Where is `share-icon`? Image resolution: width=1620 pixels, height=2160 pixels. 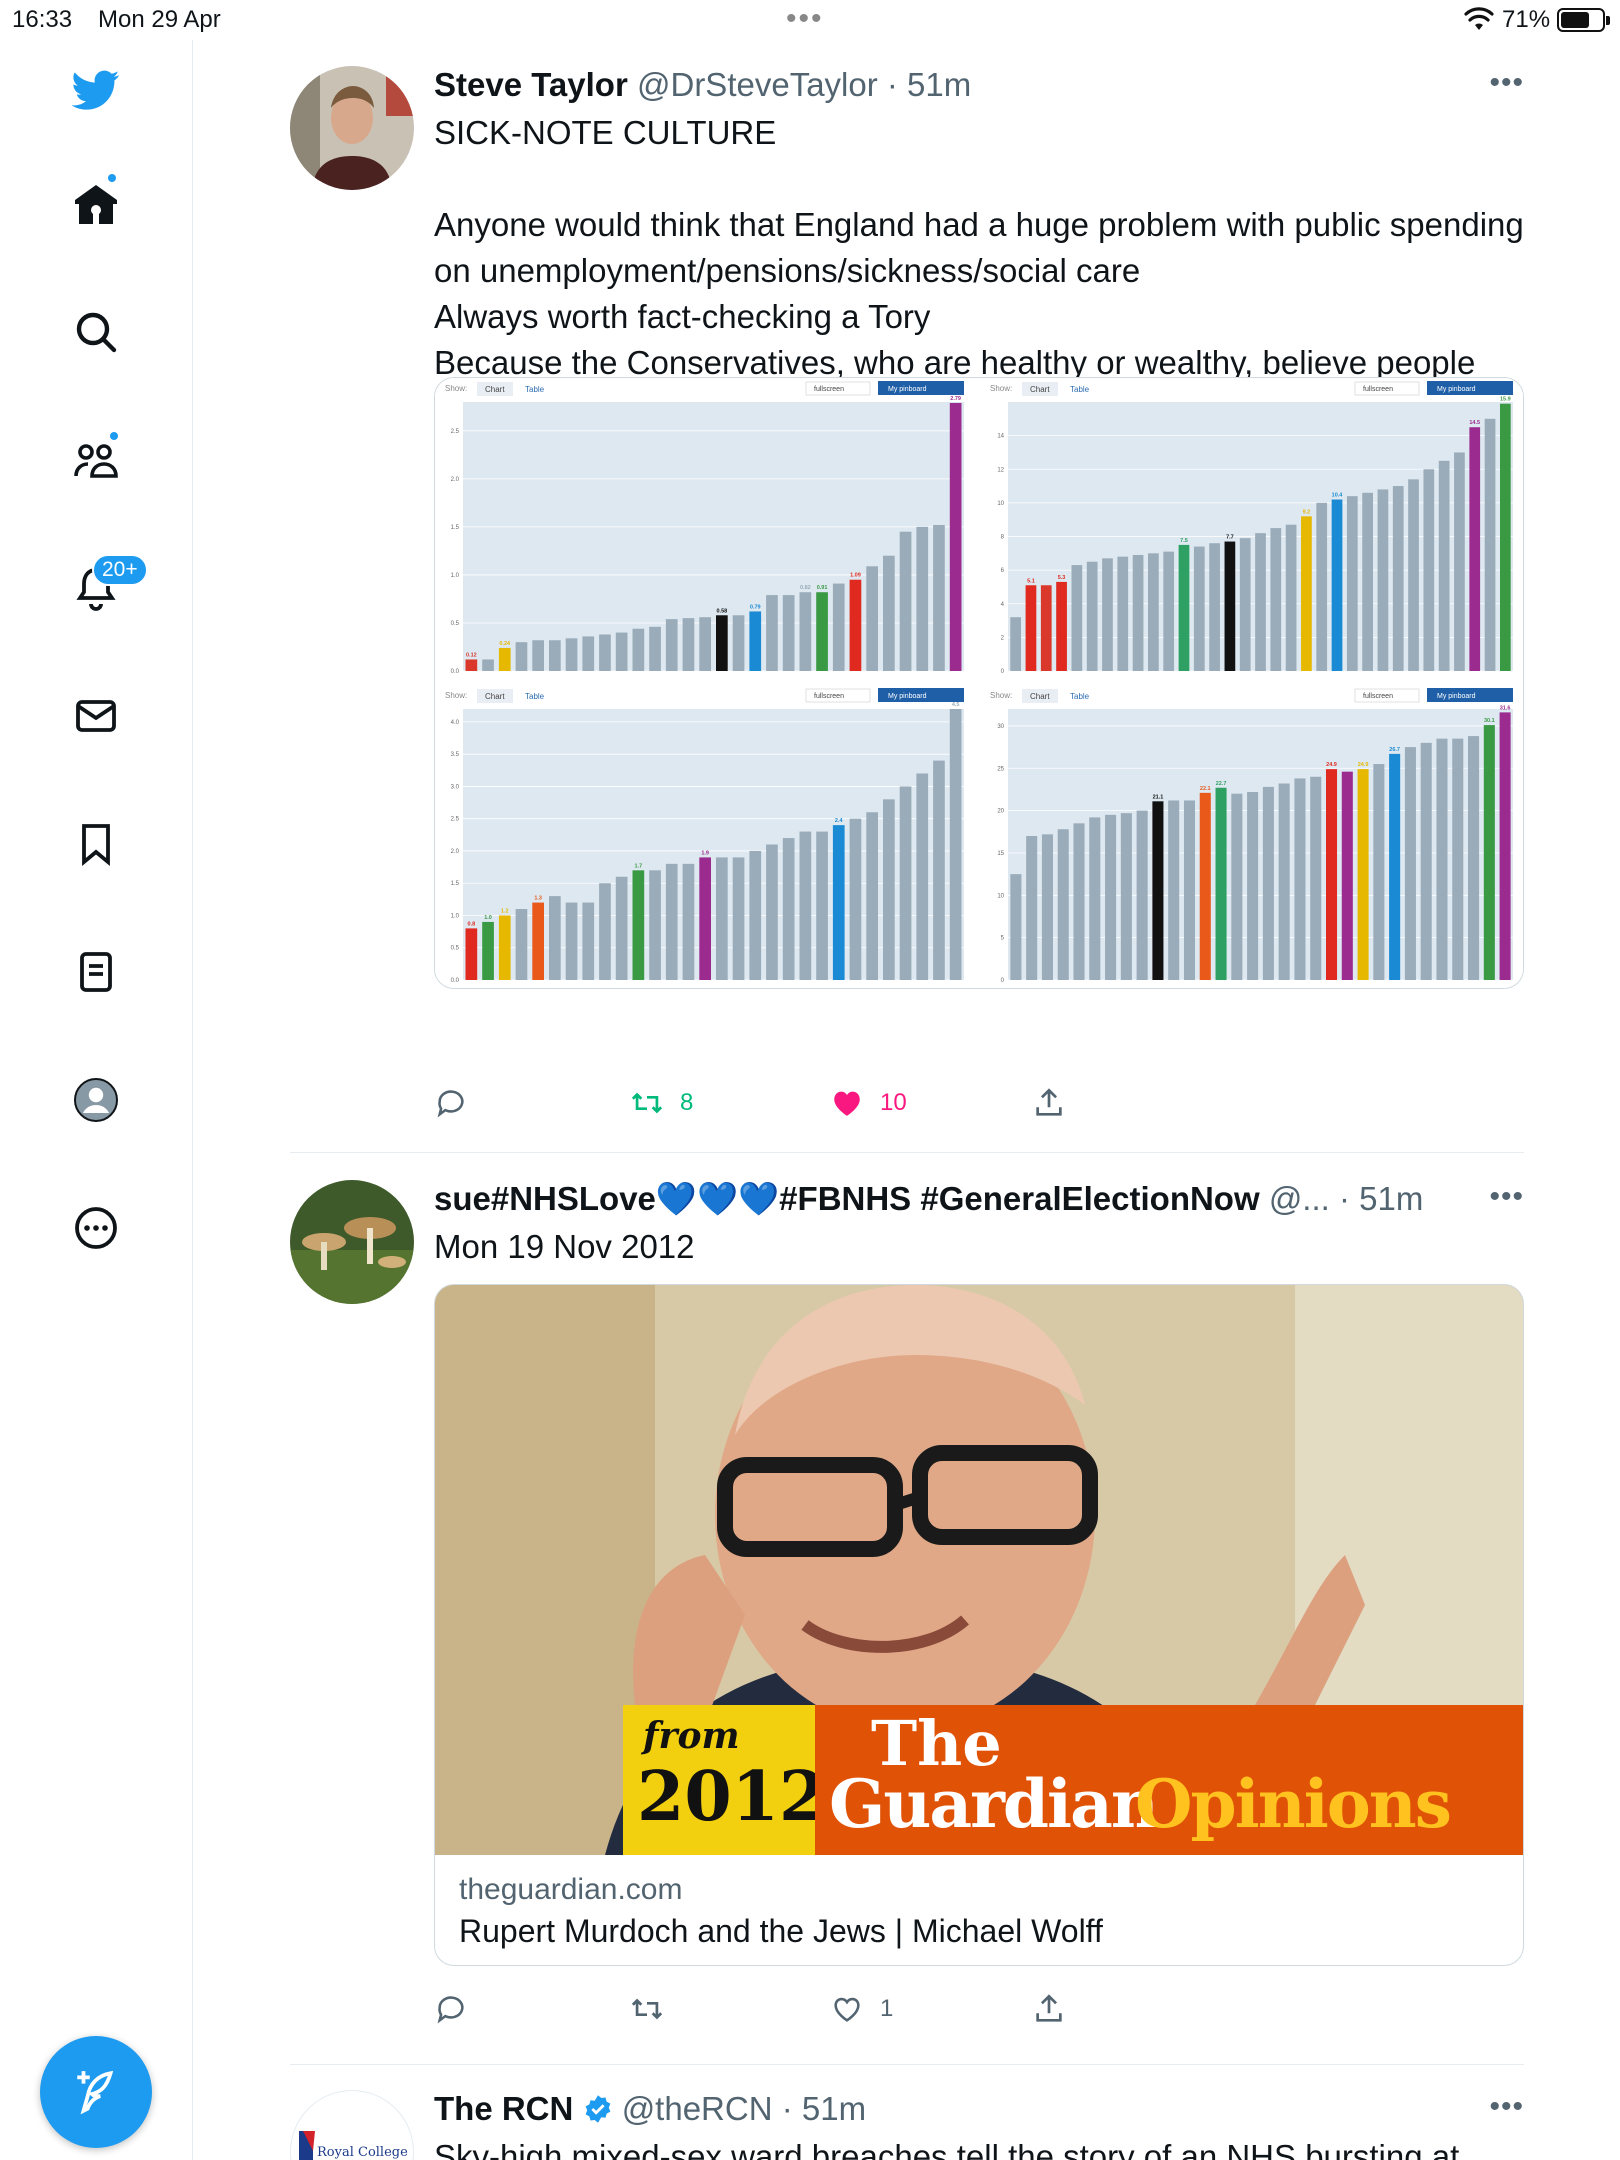 share-icon is located at coordinates (1049, 1102).